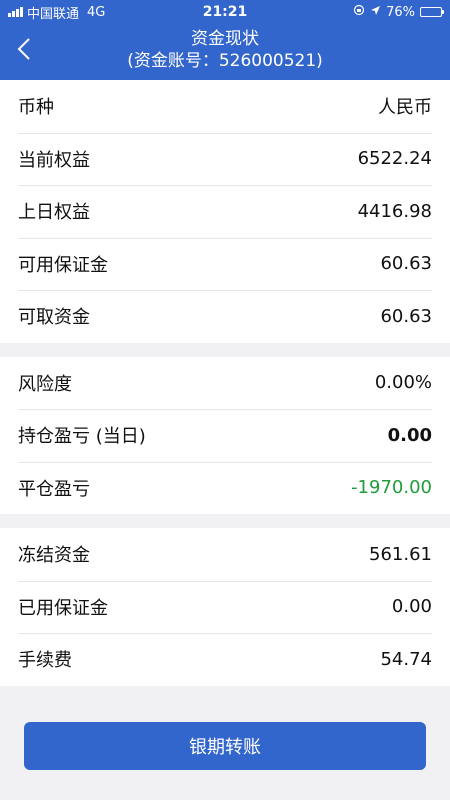 Image resolution: width=450 pixels, height=800 pixels. Describe the element at coordinates (391, 488) in the screenshot. I see `row-value: -1970.00` at that location.